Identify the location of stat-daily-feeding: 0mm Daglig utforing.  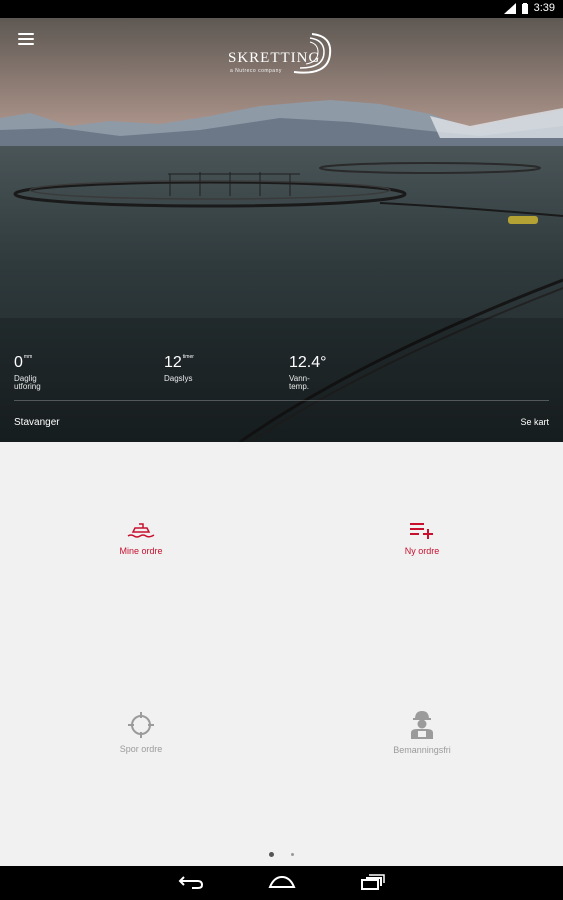
(27, 372).